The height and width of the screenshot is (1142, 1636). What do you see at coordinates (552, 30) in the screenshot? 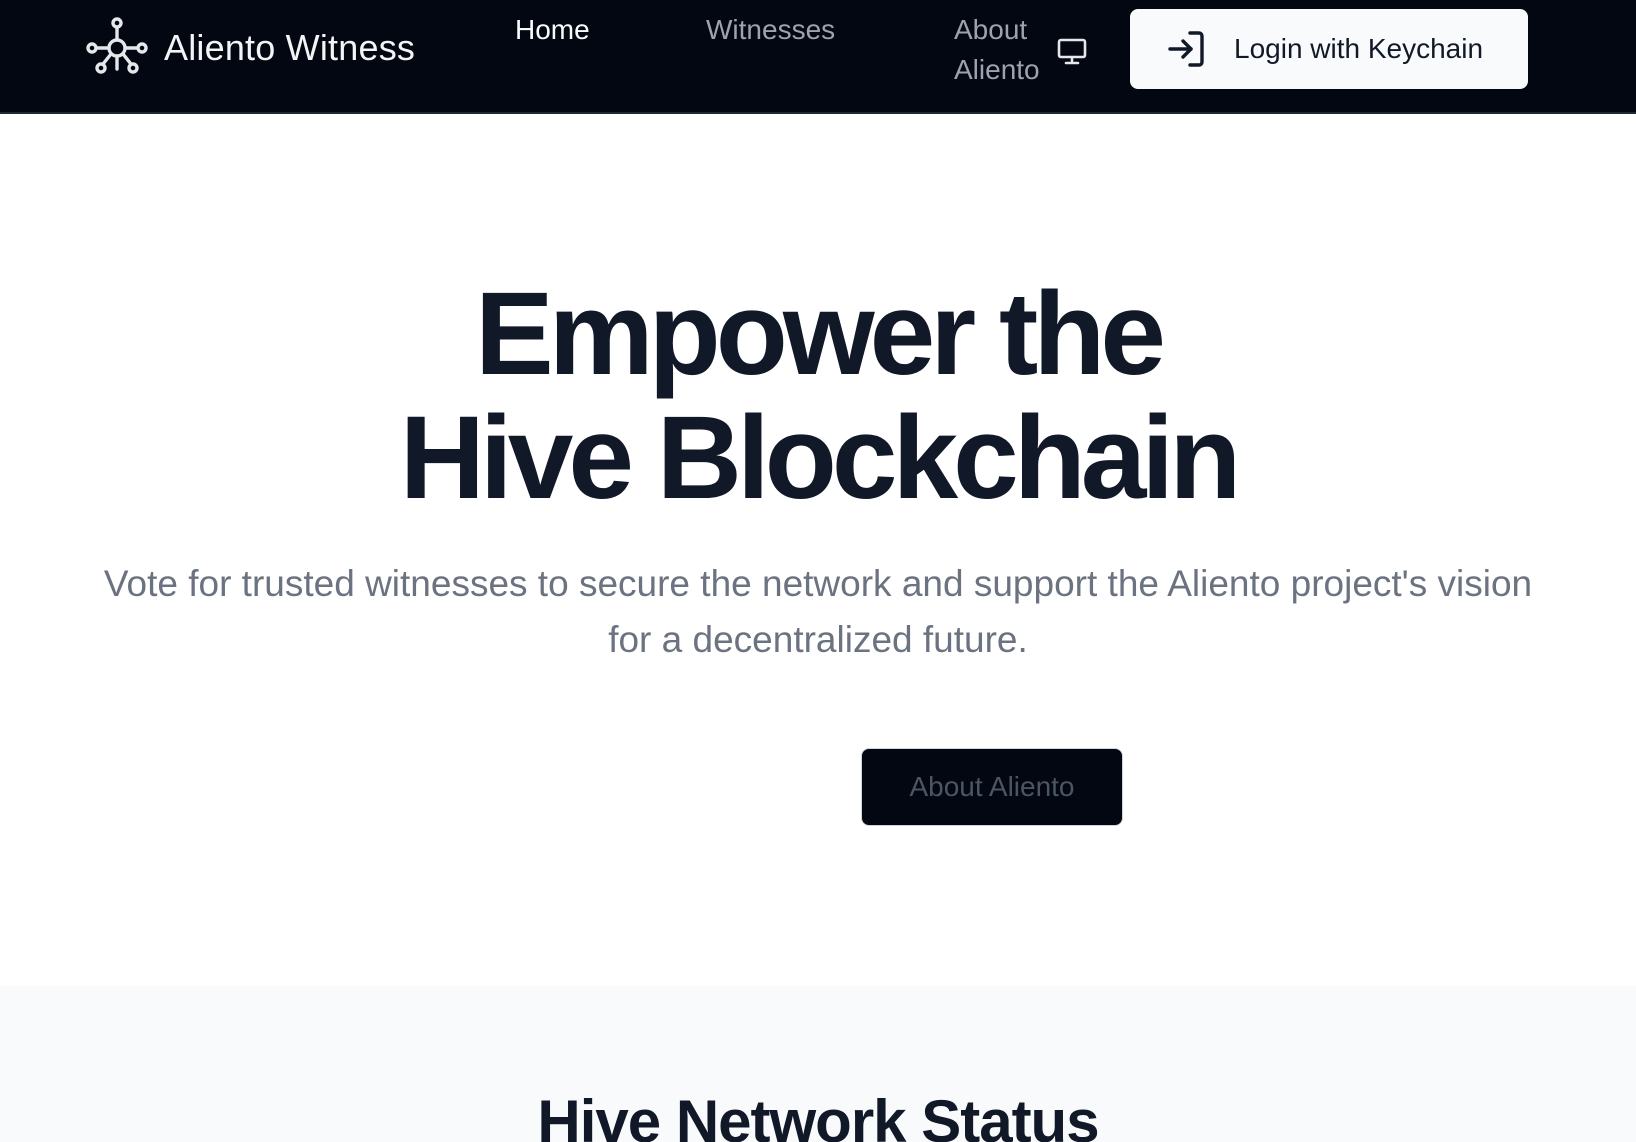
I see `nav-home-link: Home` at bounding box center [552, 30].